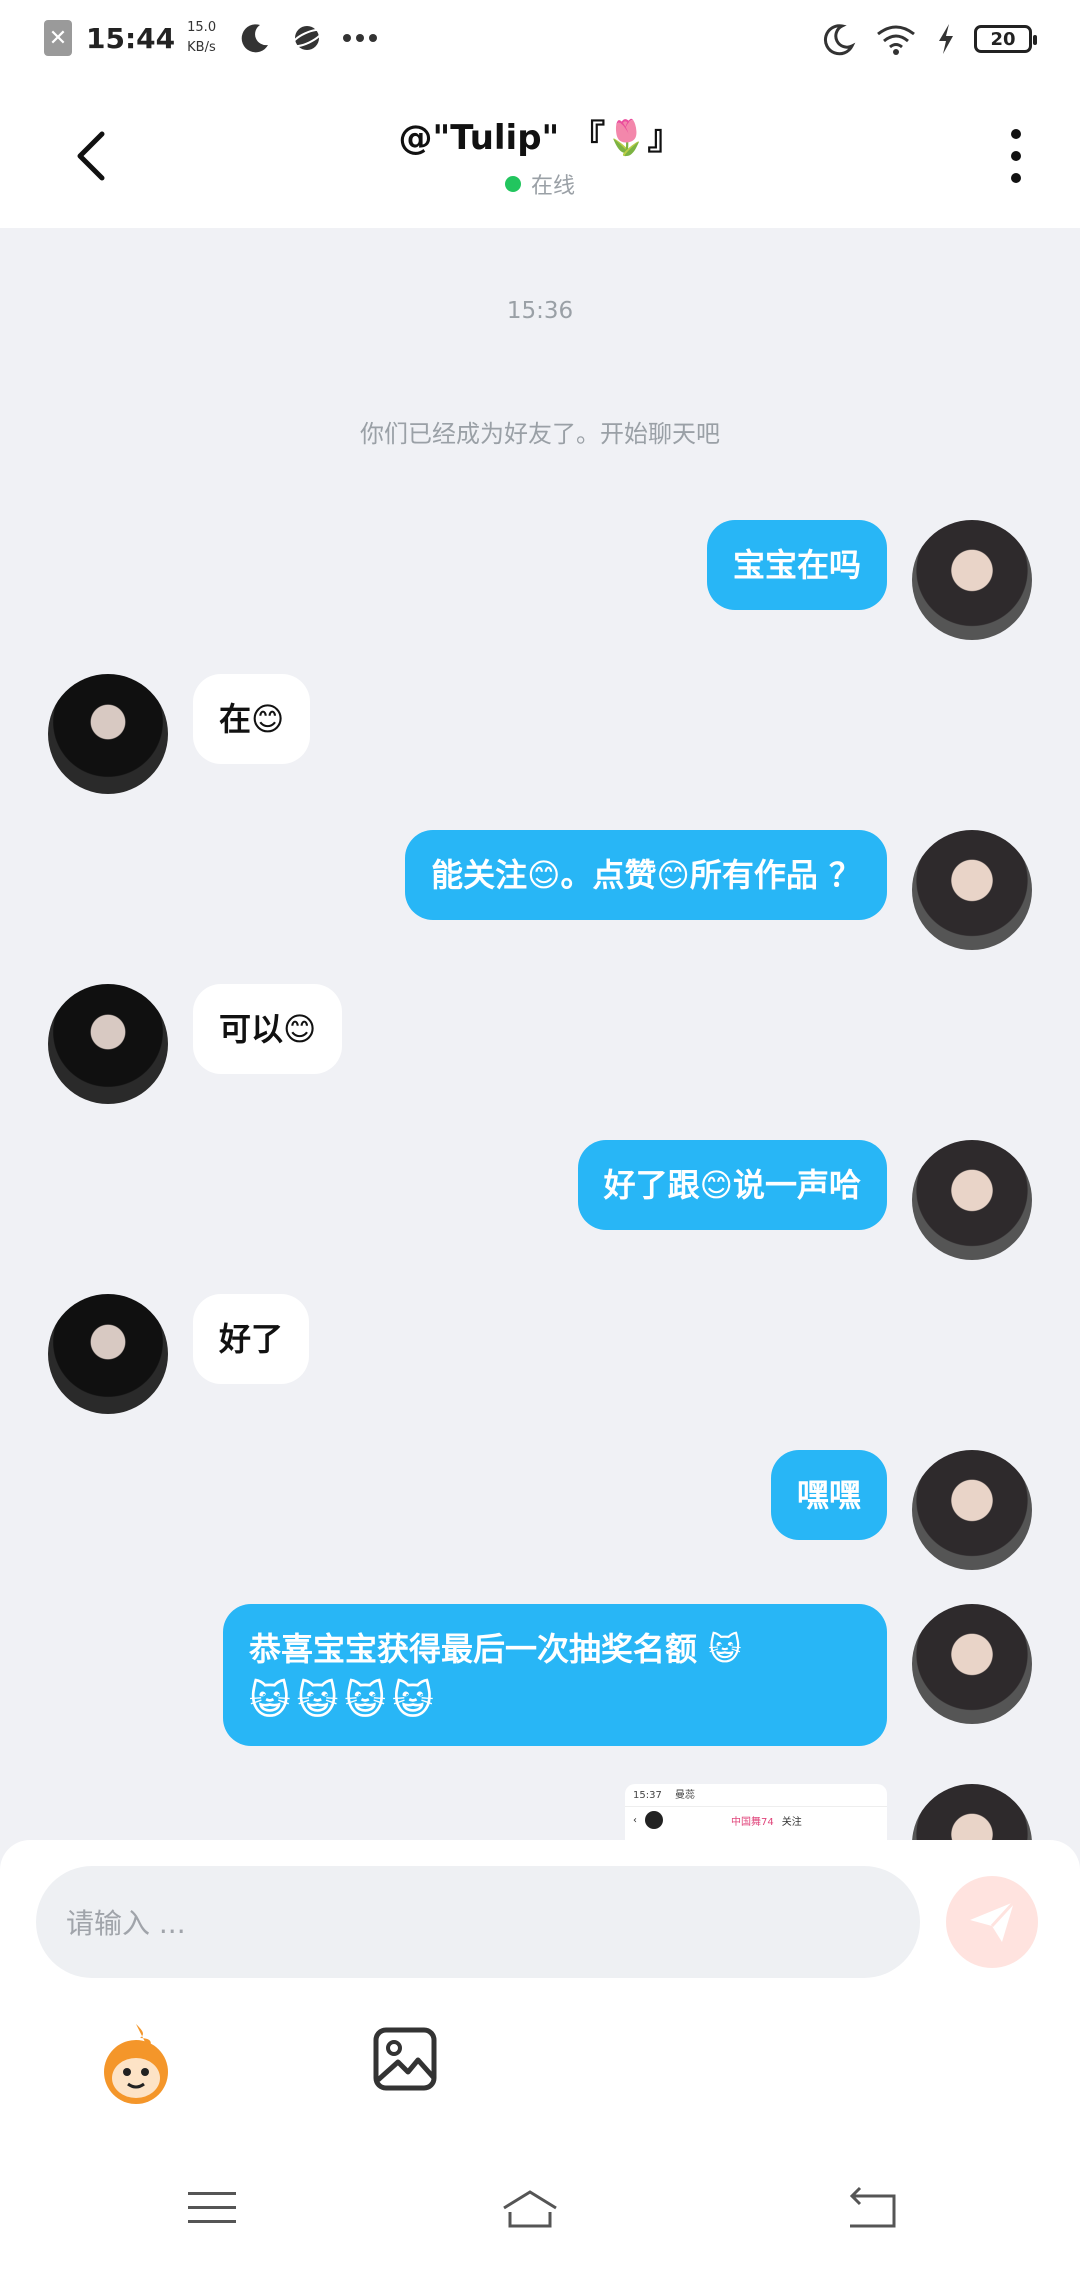 The image size is (1080, 2280). I want to click on message-bubble-sent: 恭喜宝宝获得最后一次抽奖名额 😺 😺😺😺😺, so click(555, 1675).